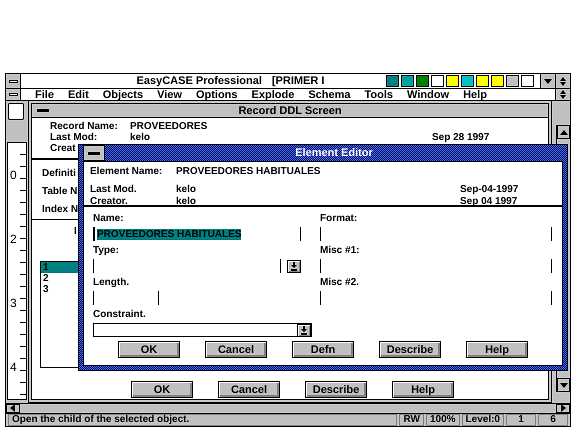 Image resolution: width=576 pixels, height=434 pixels. Describe the element at coordinates (521, 420) in the screenshot. I see `status-field: 1` at that location.